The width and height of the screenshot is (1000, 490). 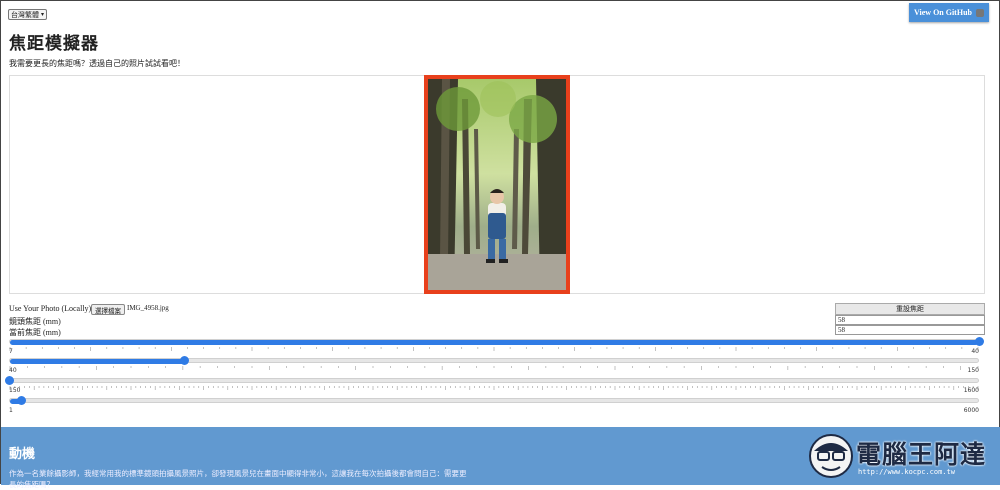 I want to click on focal-slider-2: 40 150, so click(x=494, y=365).